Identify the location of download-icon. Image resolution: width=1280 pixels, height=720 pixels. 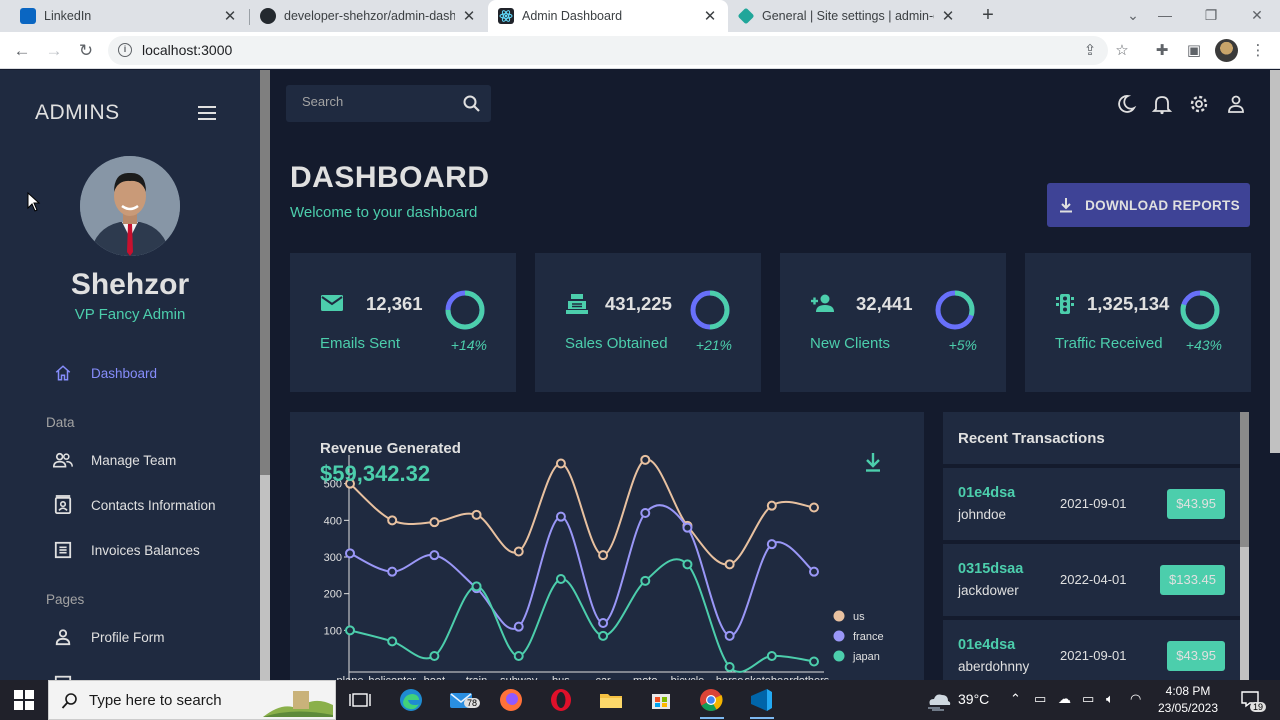
(873, 462).